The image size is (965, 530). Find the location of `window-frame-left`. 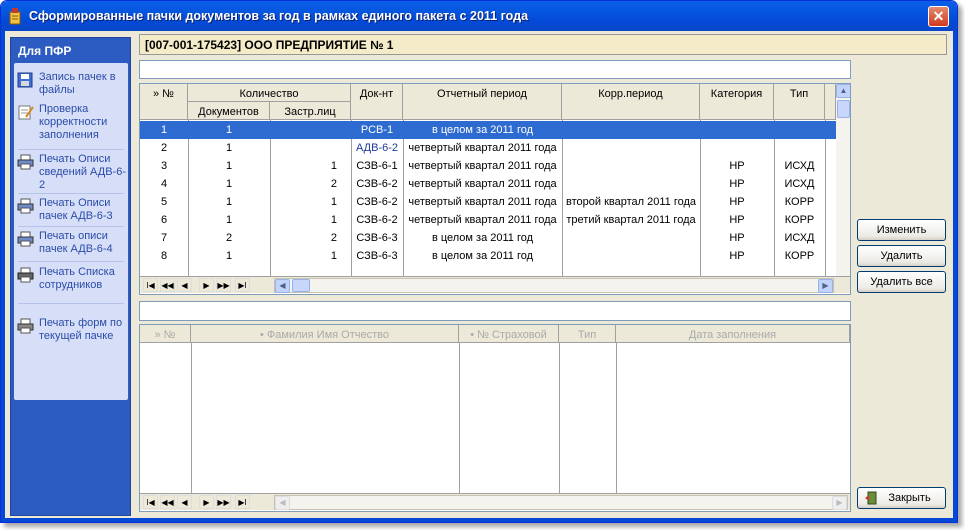

window-frame-left is located at coordinates (3, 276).